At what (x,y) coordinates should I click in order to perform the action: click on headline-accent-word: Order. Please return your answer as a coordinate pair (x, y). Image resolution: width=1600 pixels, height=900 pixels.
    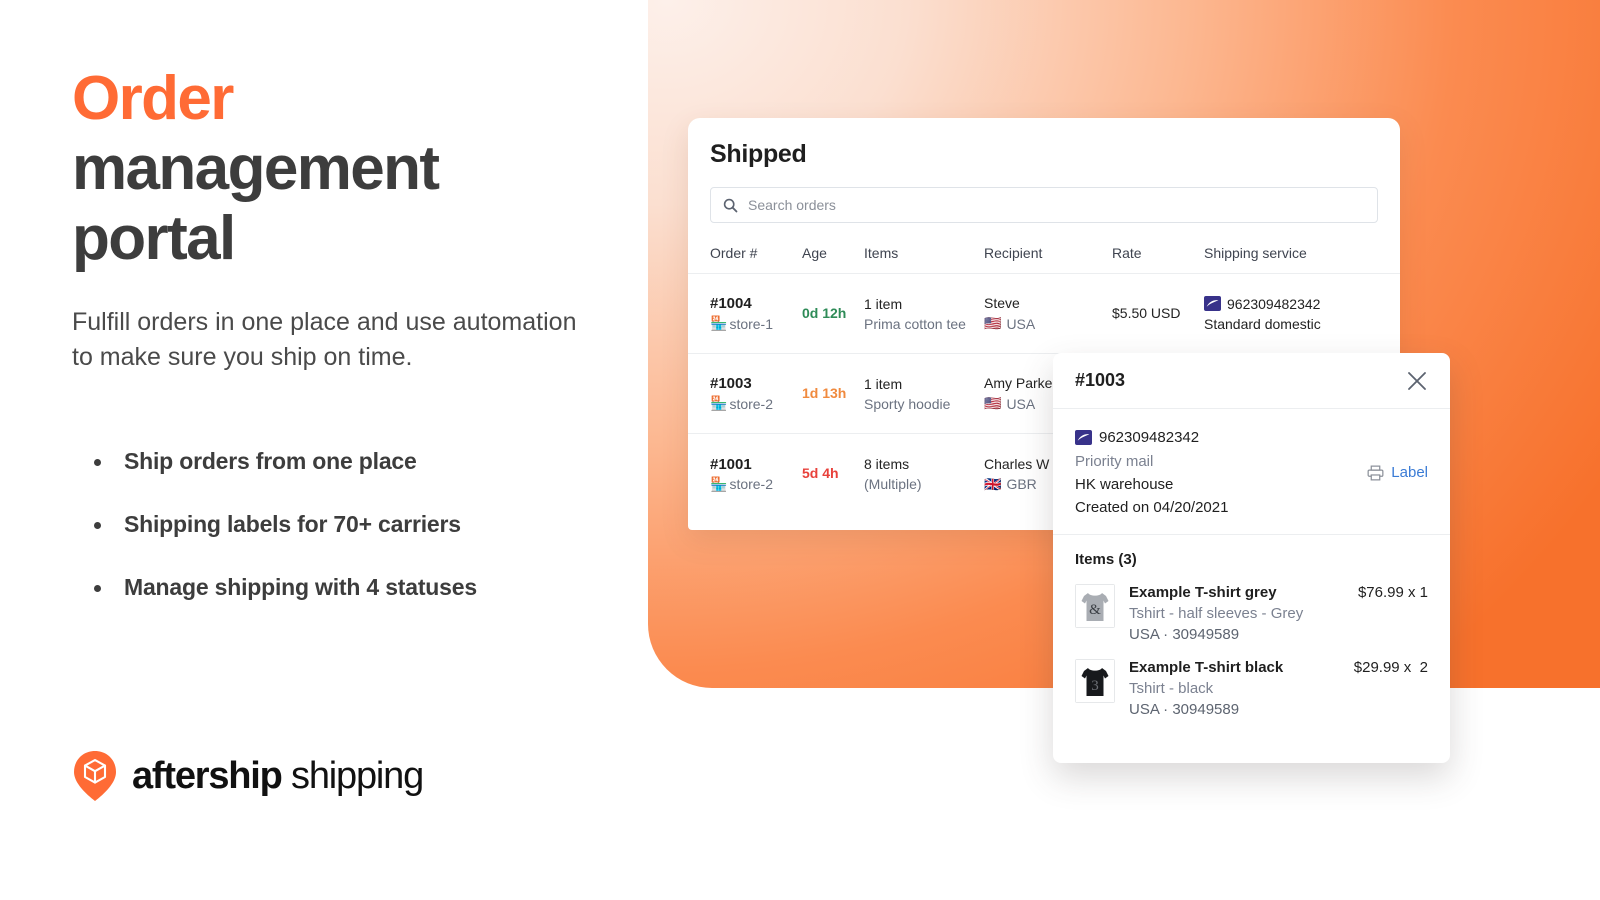
    Looking at the image, I should click on (153, 98).